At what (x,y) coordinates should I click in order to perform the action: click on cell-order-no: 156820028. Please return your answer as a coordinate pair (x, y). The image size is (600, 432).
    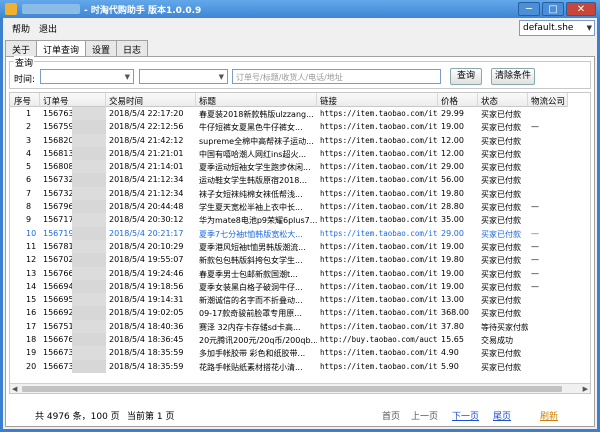
    Looking at the image, I should click on (57, 140).